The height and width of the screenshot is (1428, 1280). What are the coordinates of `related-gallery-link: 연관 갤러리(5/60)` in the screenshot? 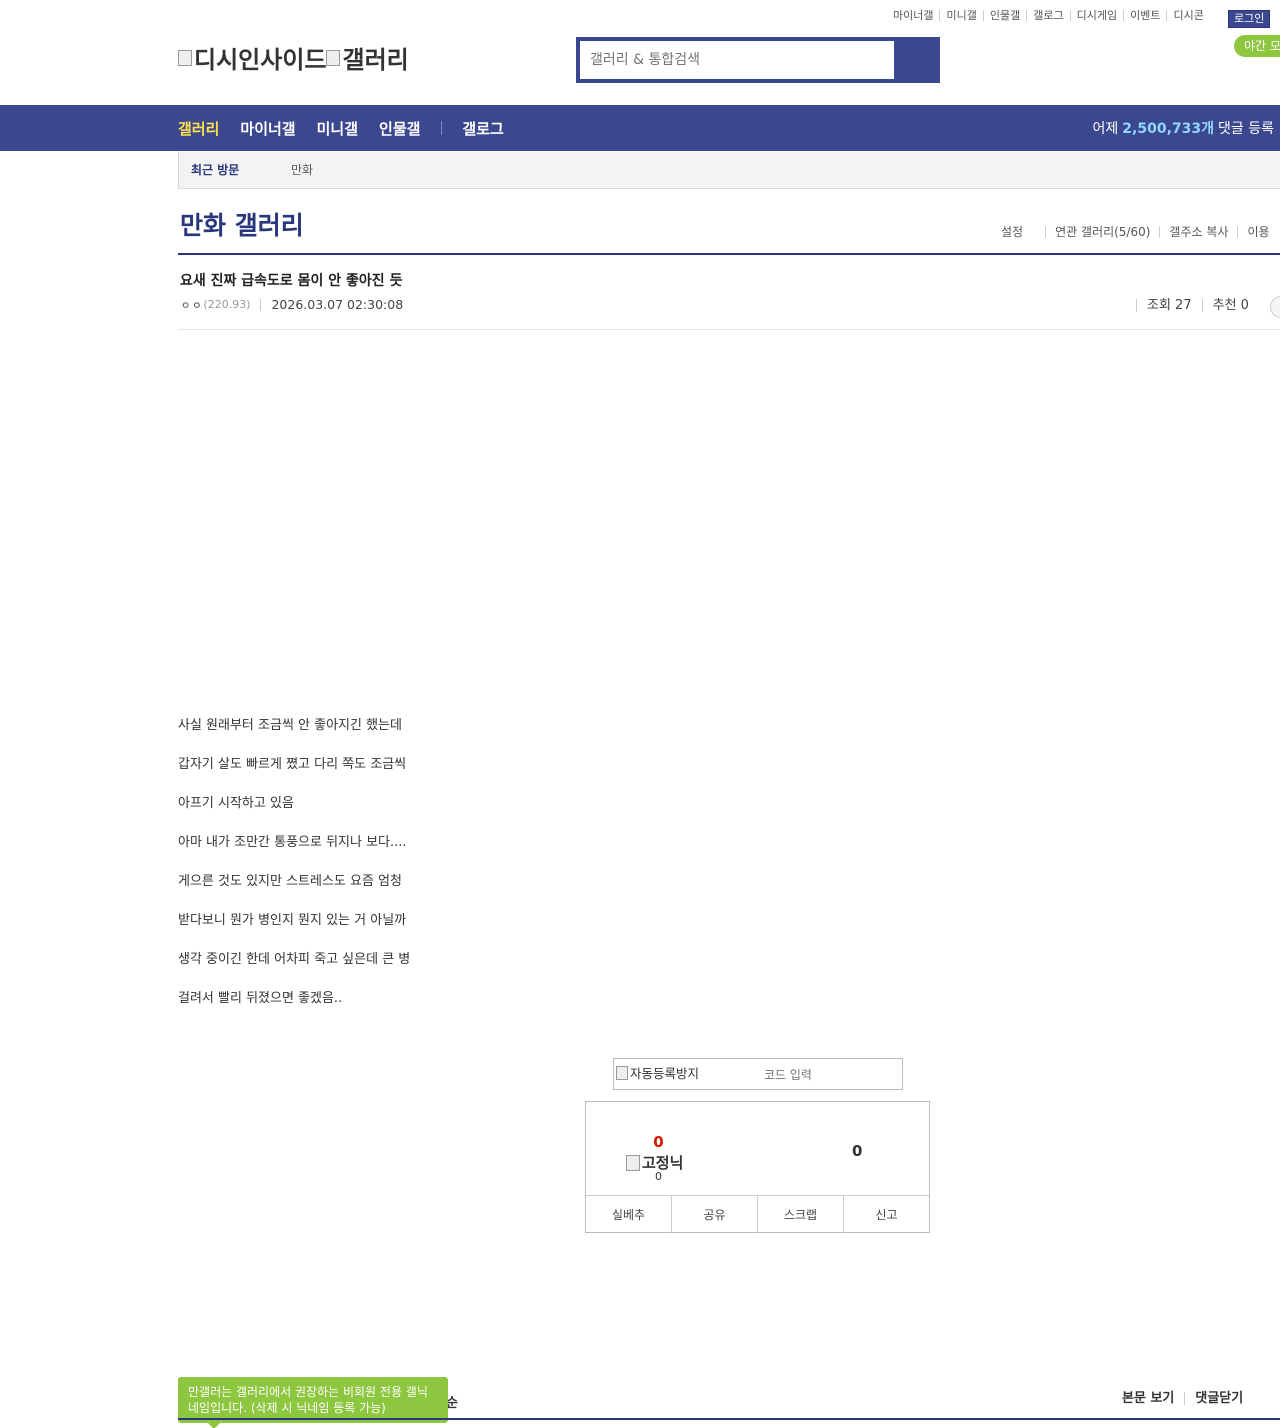 It's located at (1102, 232).